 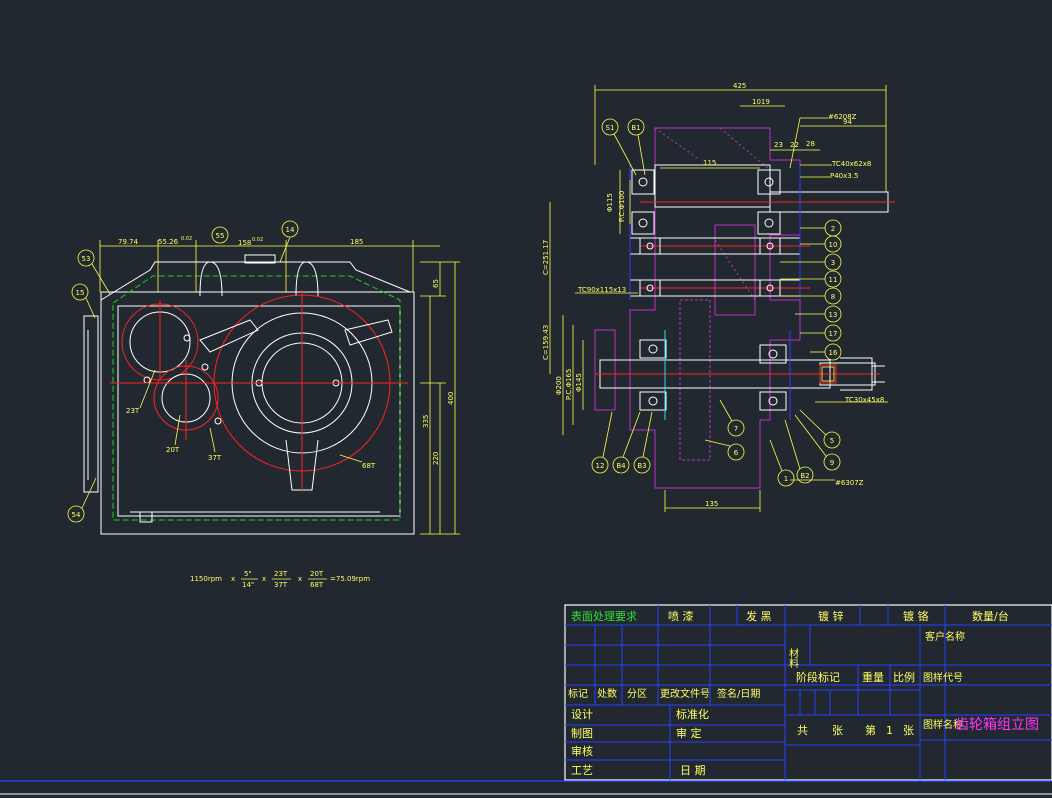 What do you see at coordinates (842, 117) in the screenshot?
I see `note-6208z: #6208Z` at bounding box center [842, 117].